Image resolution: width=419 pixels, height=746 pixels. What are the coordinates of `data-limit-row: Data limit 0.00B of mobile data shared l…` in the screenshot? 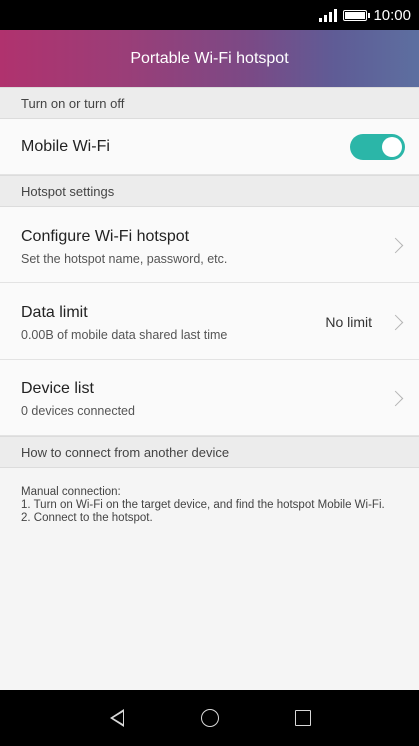 It's located at (209, 321).